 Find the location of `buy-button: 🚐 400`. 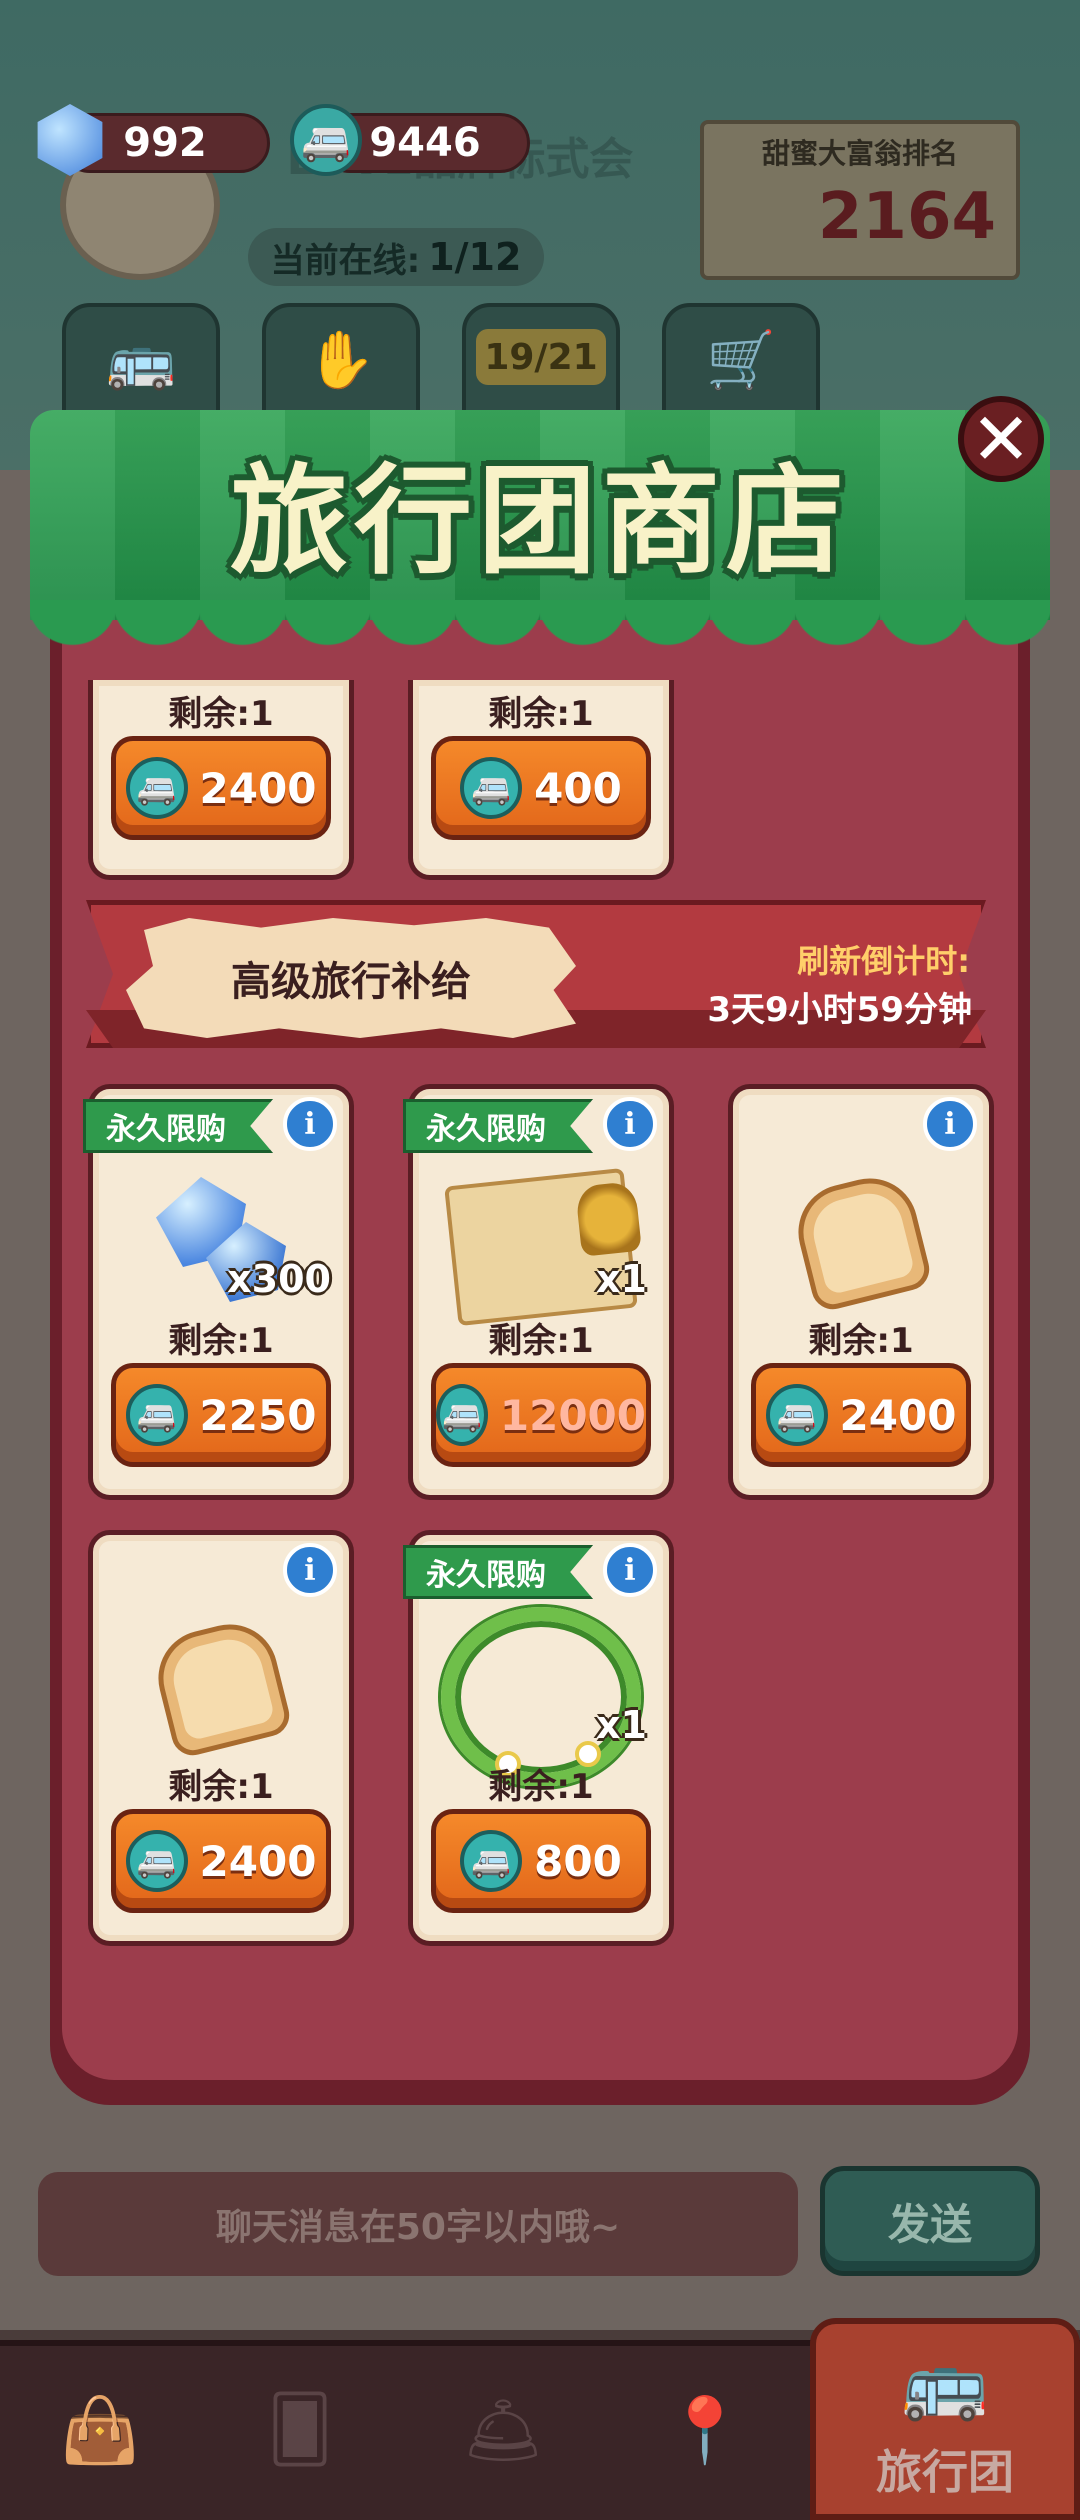

buy-button: 🚐 400 is located at coordinates (541, 788).